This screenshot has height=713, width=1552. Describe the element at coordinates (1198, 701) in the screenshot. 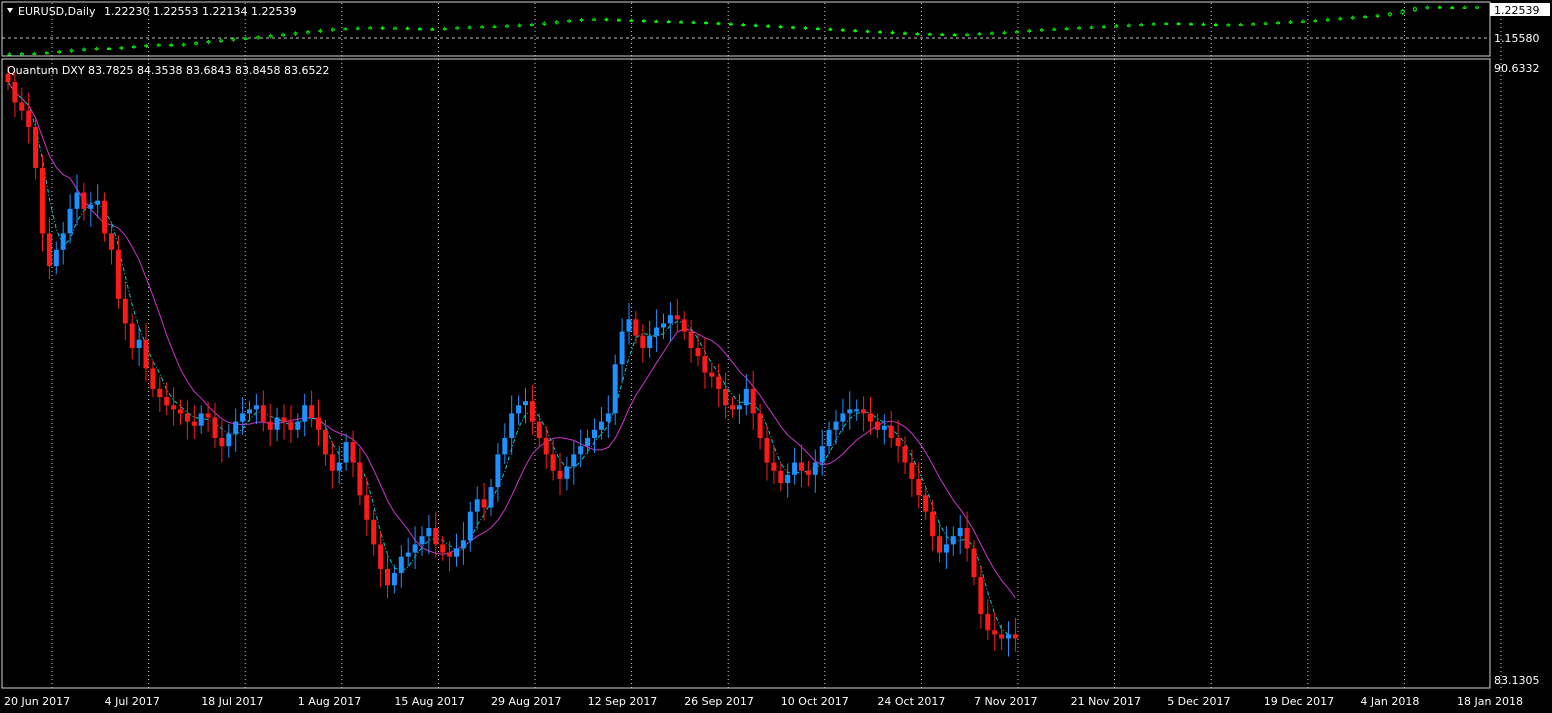

I see `x-tick-label: 5 Dec 2017` at that location.